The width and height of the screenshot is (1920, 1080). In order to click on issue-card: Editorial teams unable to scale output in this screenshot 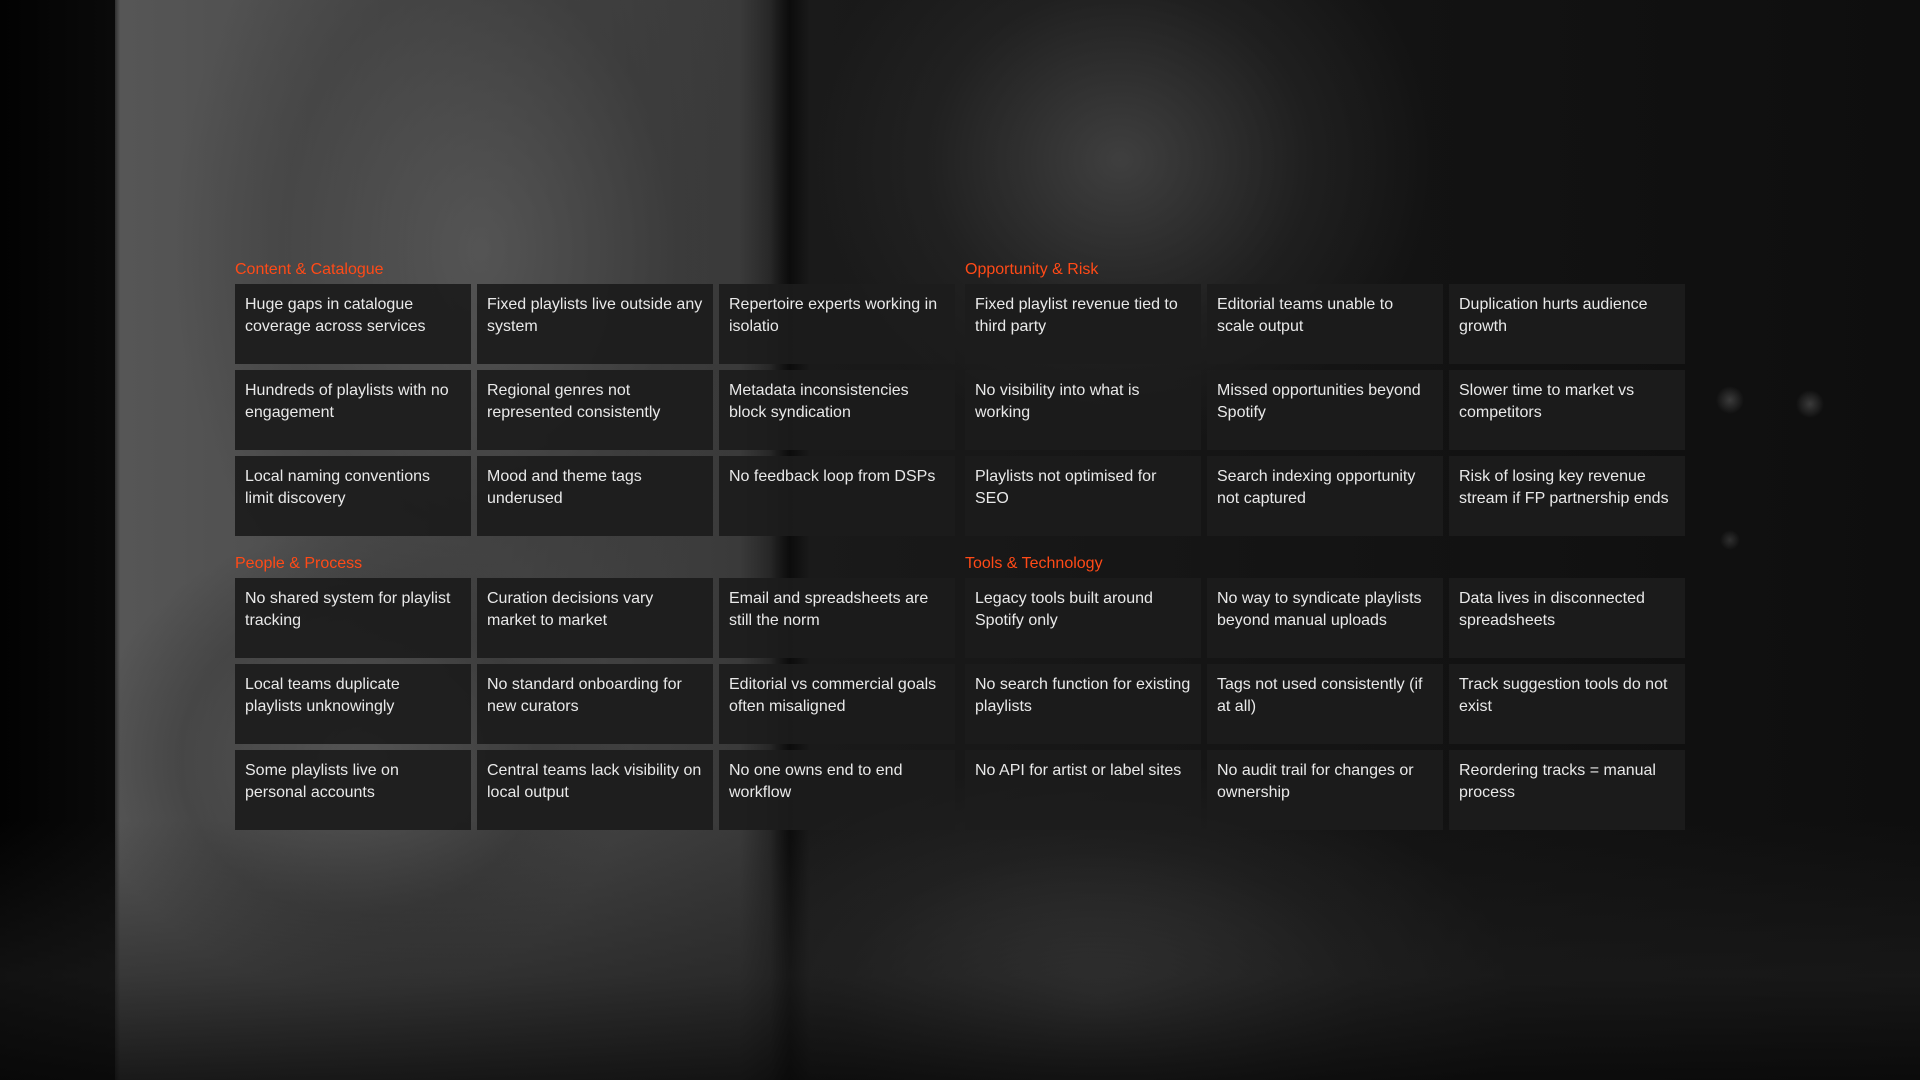, I will do `click(1325, 324)`.